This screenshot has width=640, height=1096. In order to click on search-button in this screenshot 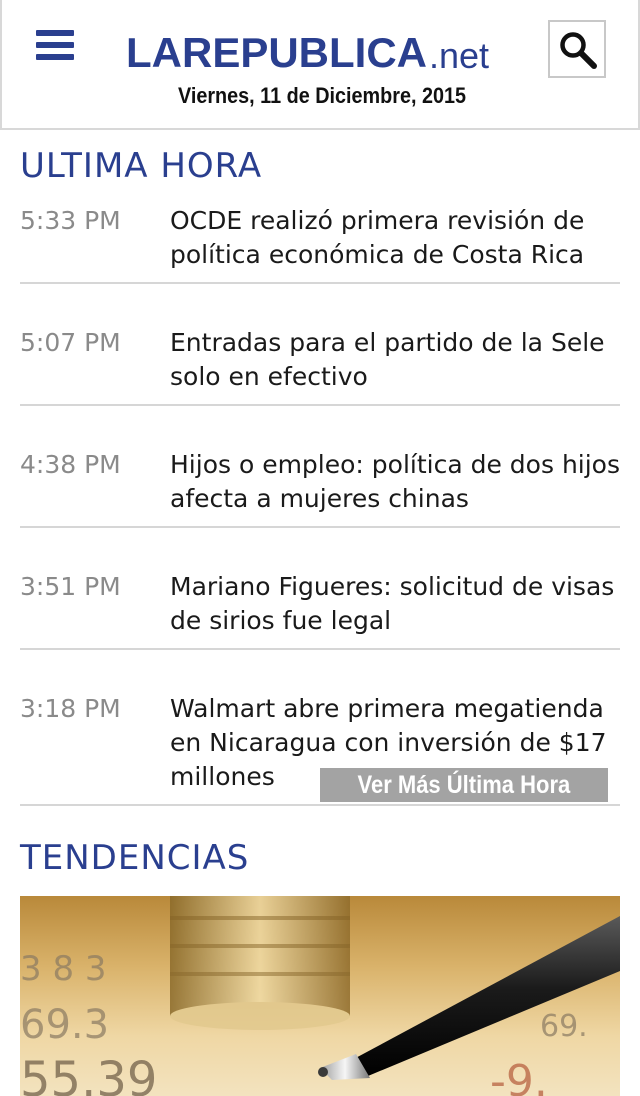, I will do `click(577, 49)`.